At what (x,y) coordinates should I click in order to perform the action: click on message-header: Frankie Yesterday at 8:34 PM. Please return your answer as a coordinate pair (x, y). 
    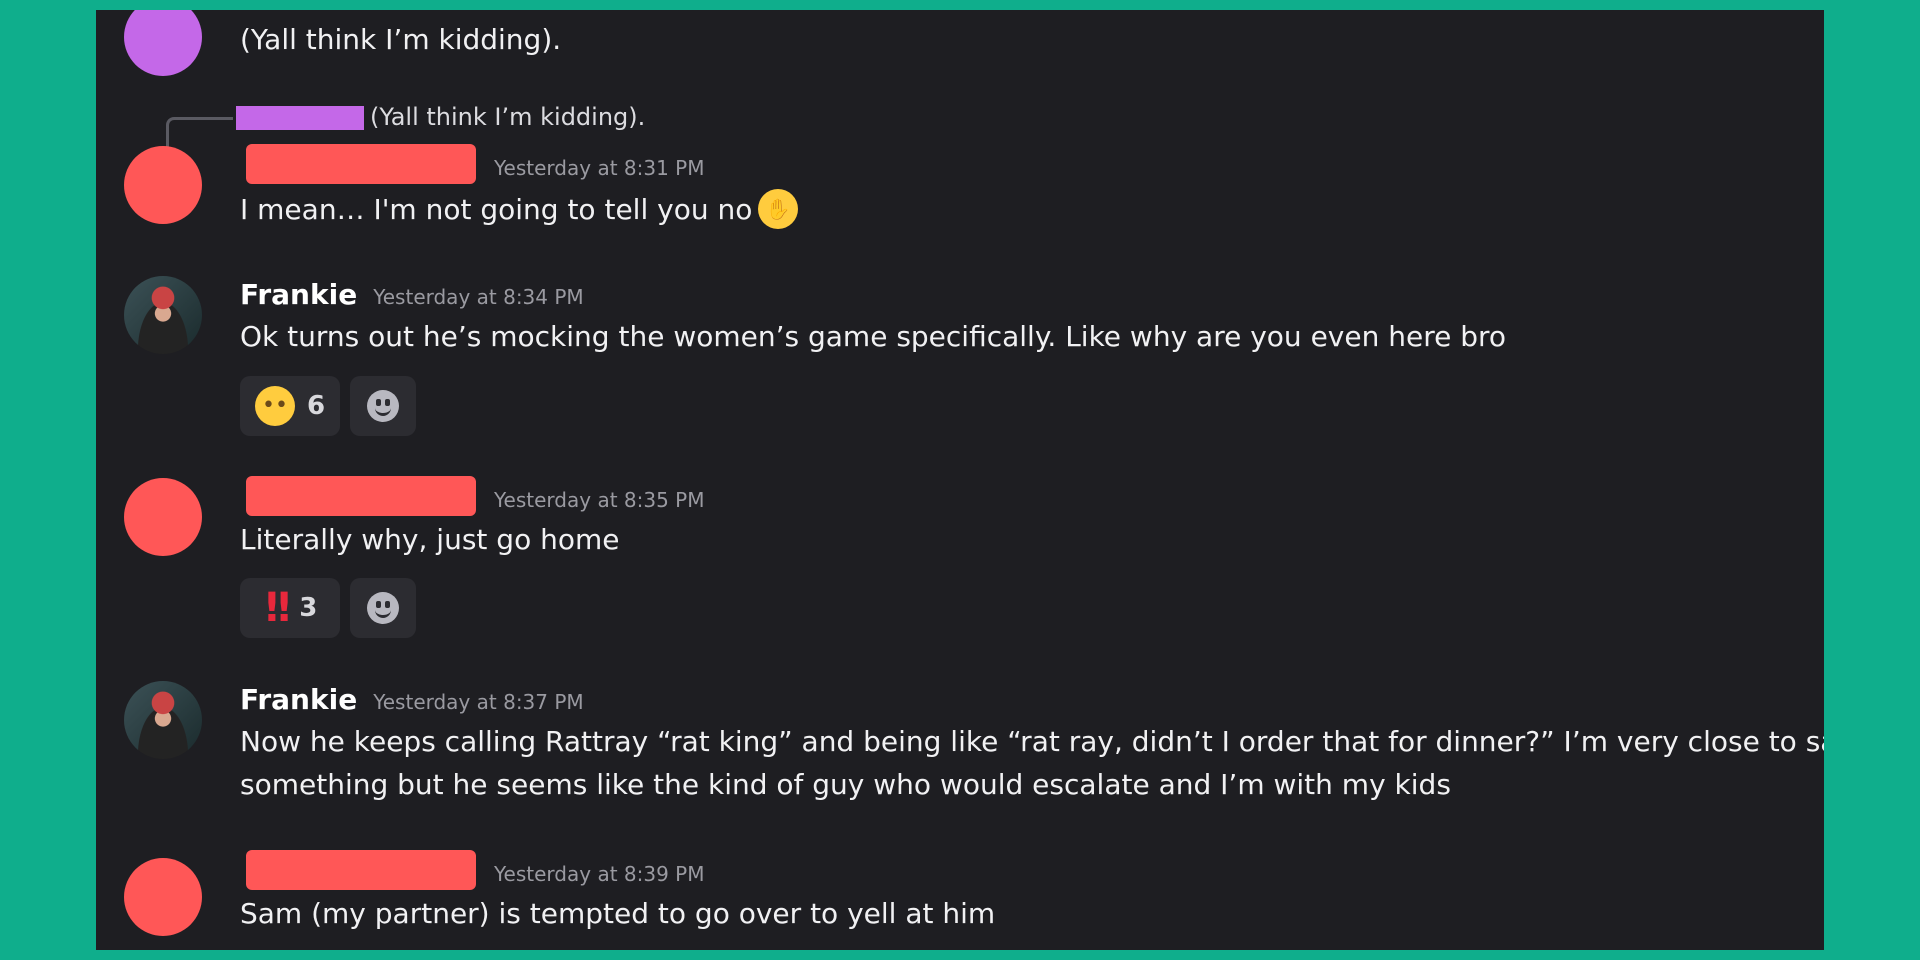
    Looking at the image, I should click on (412, 294).